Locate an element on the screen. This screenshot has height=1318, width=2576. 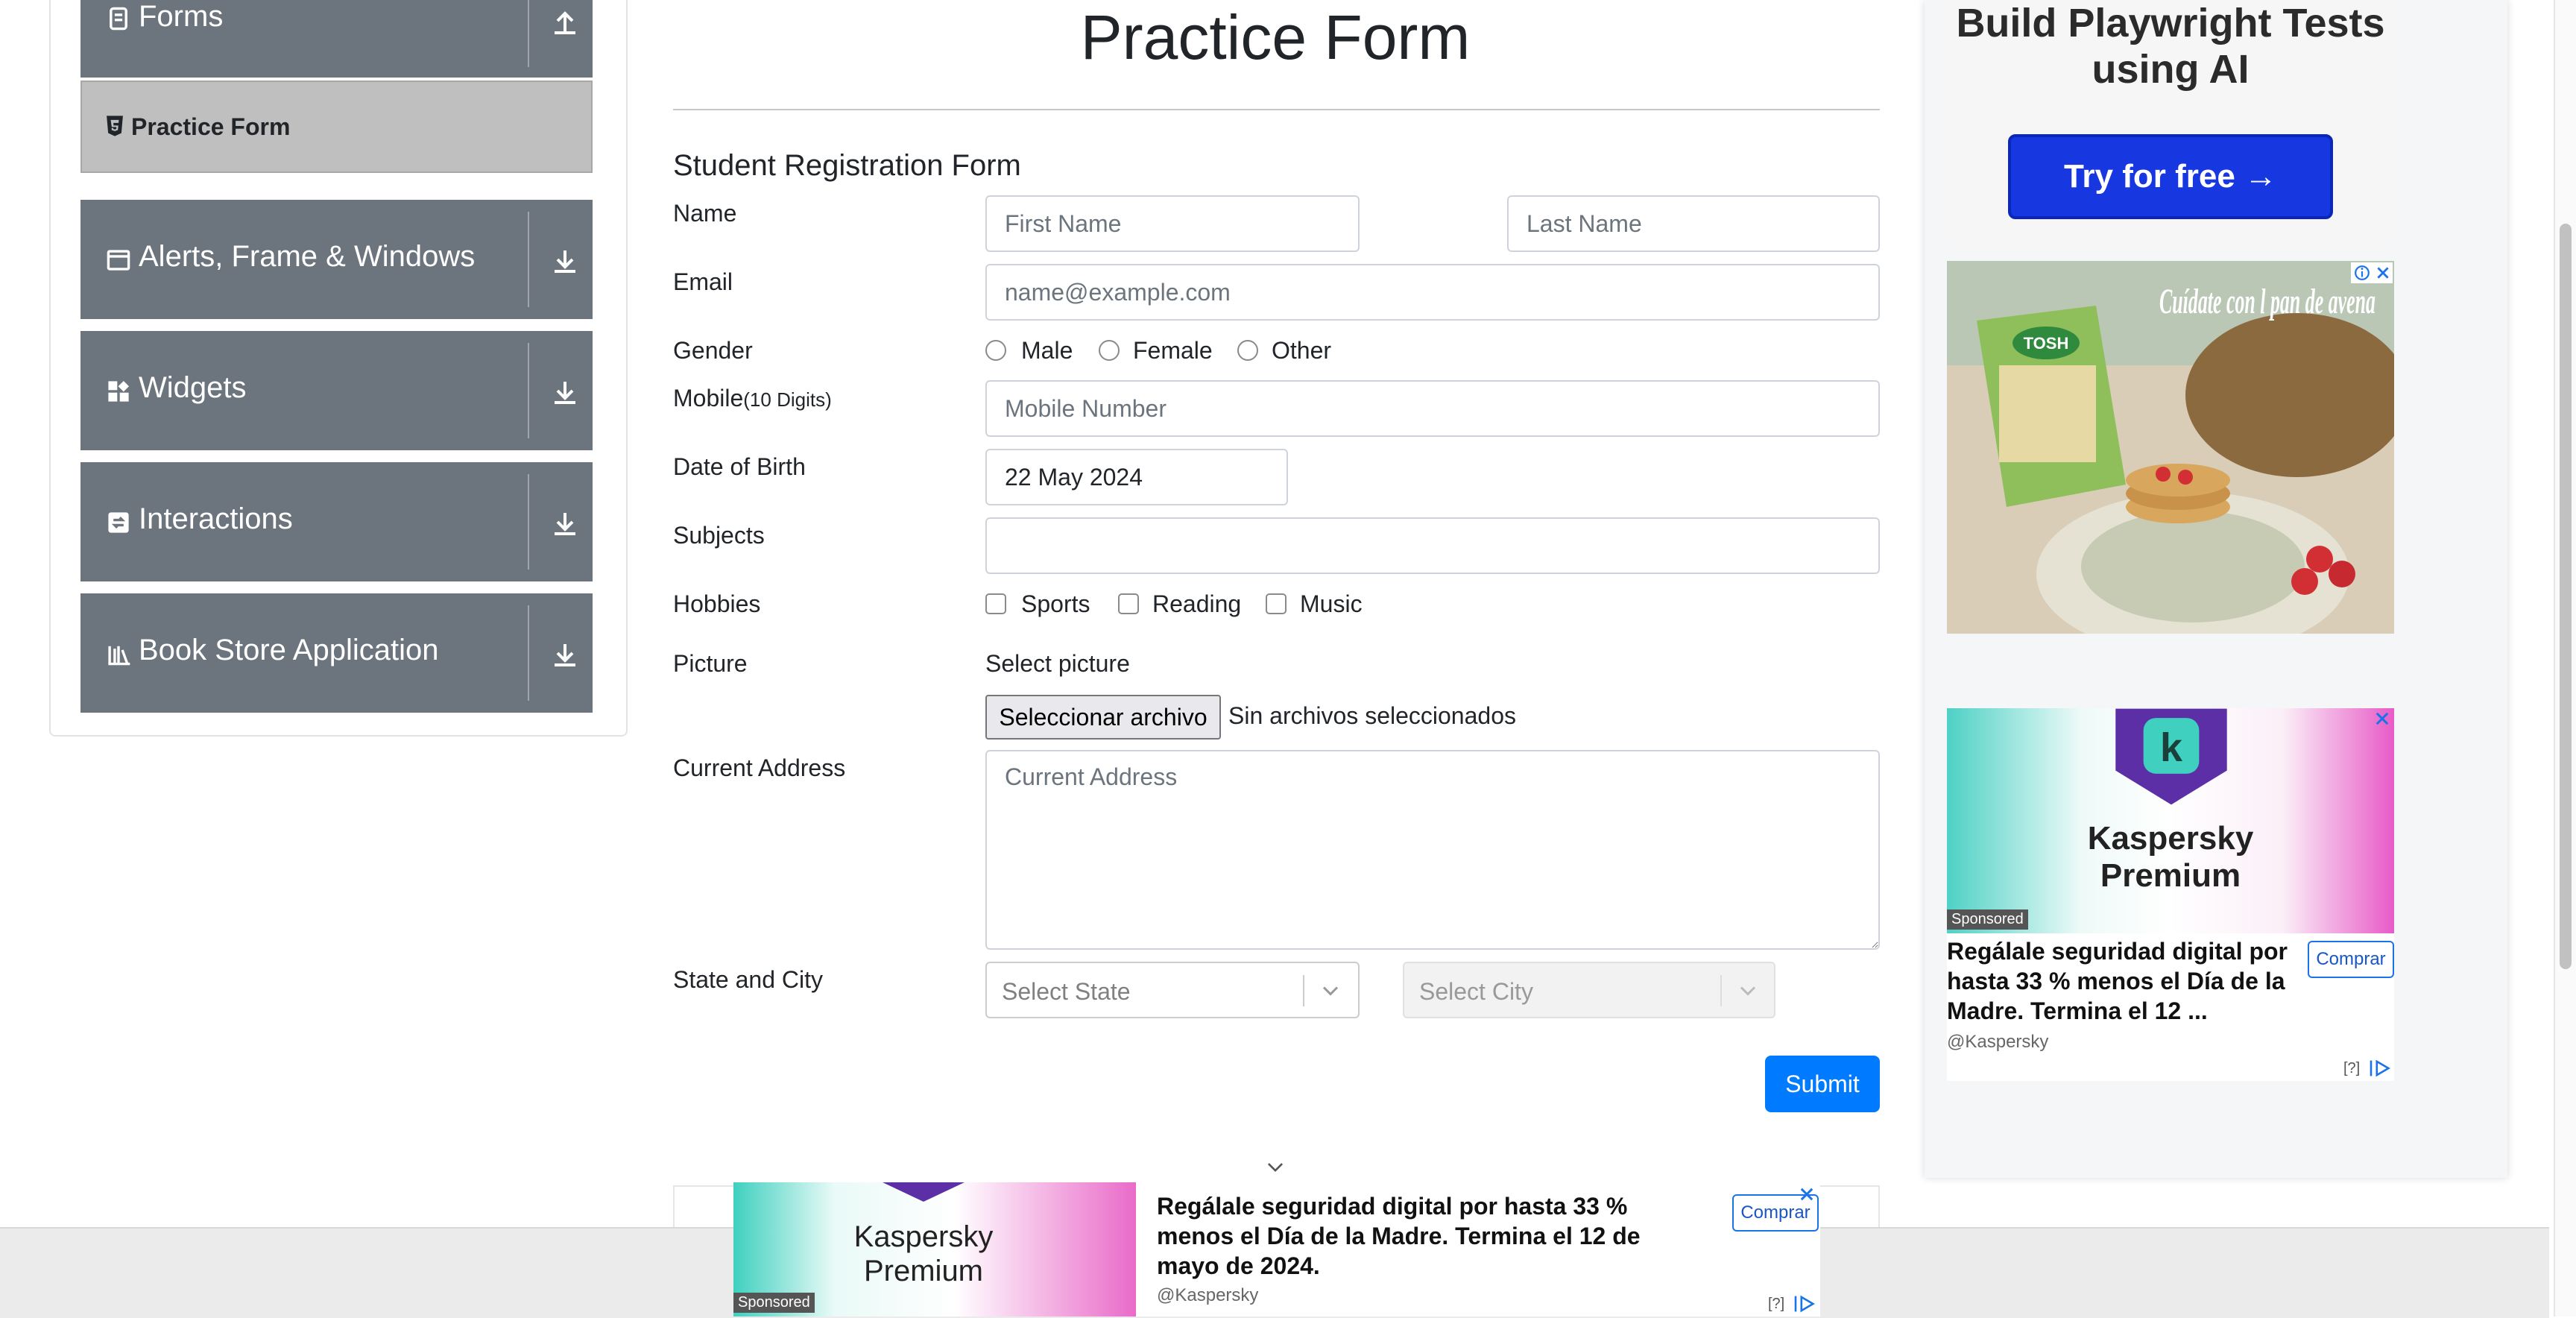
dob-label: Date of Birth is located at coordinates (739, 466).